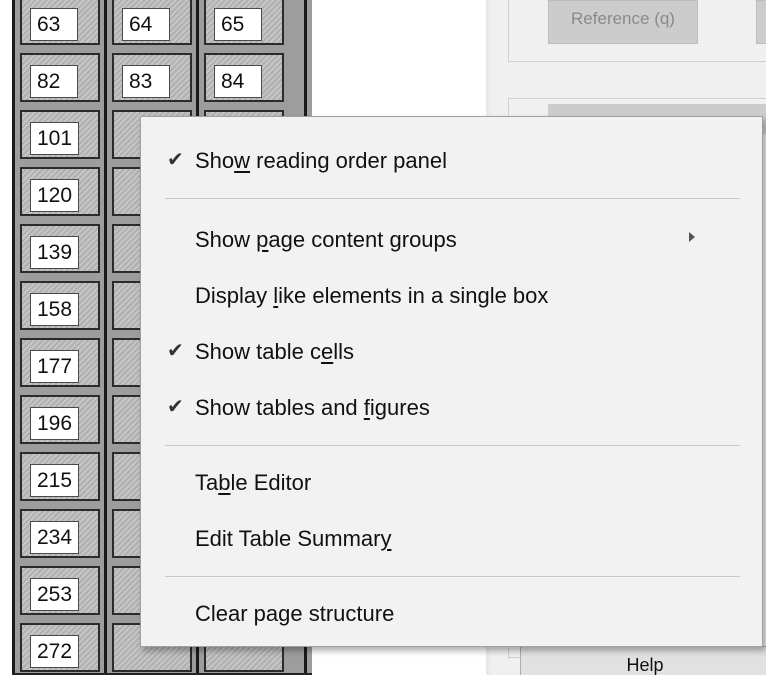  I want to click on menu-item-label: Display like elements in a single box, so click(372, 295).